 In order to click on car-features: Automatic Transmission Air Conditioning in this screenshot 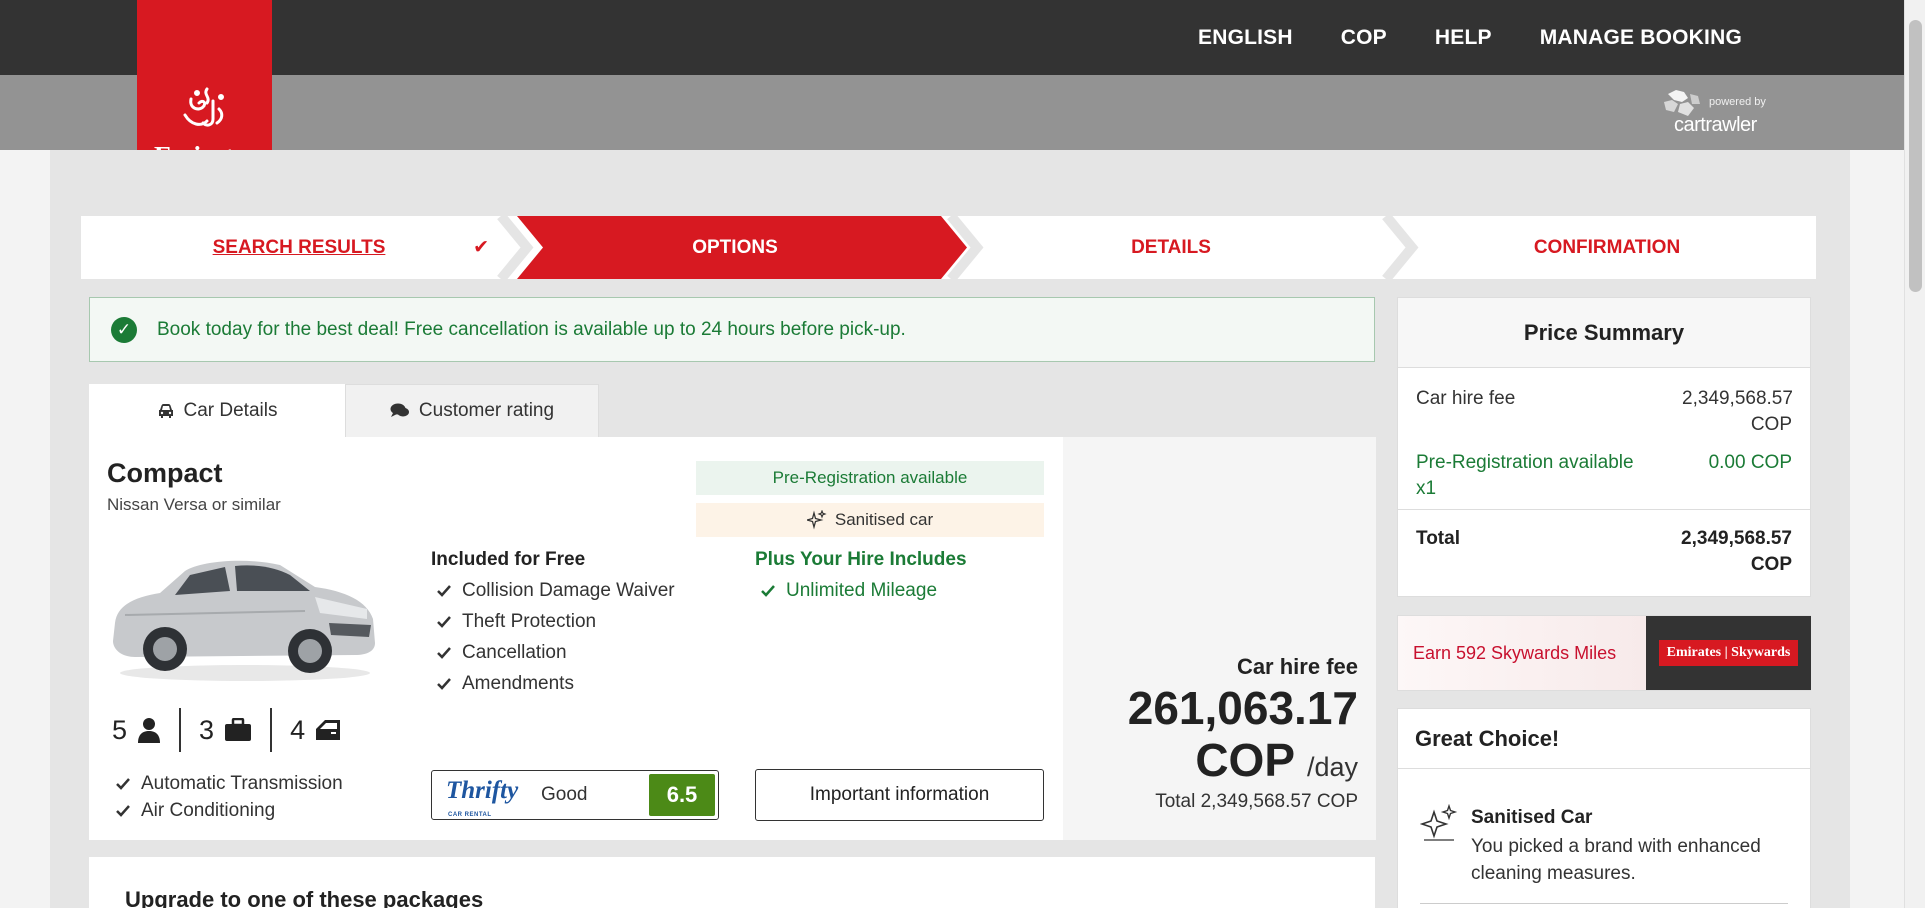, I will do `click(229, 797)`.